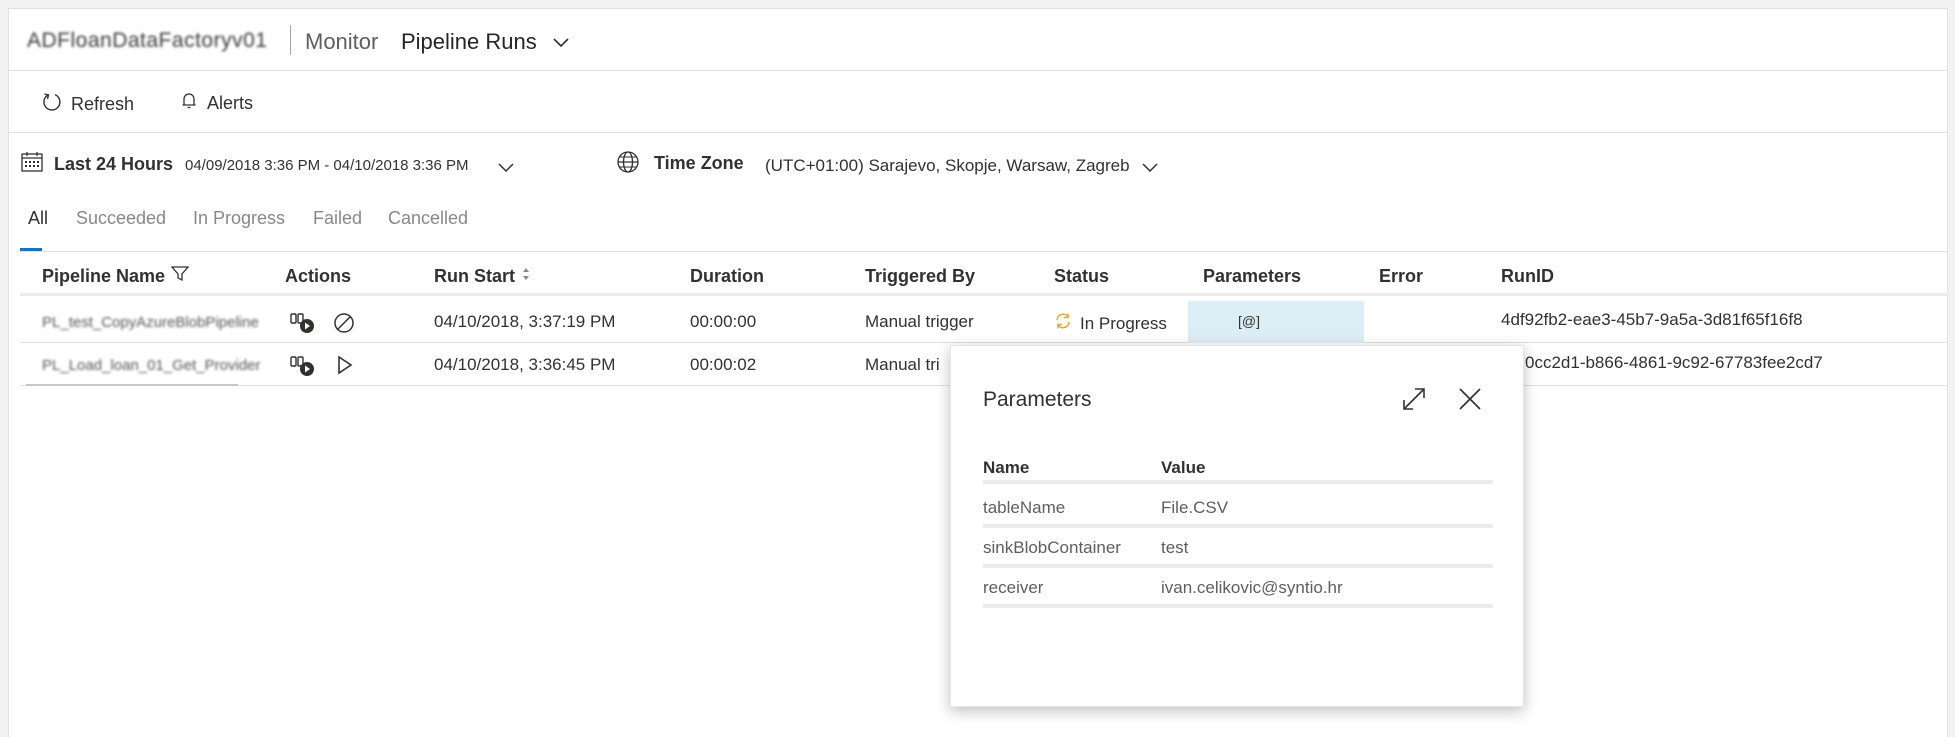 The width and height of the screenshot is (1955, 737). Describe the element at coordinates (1252, 587) in the screenshot. I see `parameter-value: ivan.celikovic@syntio.hr` at that location.